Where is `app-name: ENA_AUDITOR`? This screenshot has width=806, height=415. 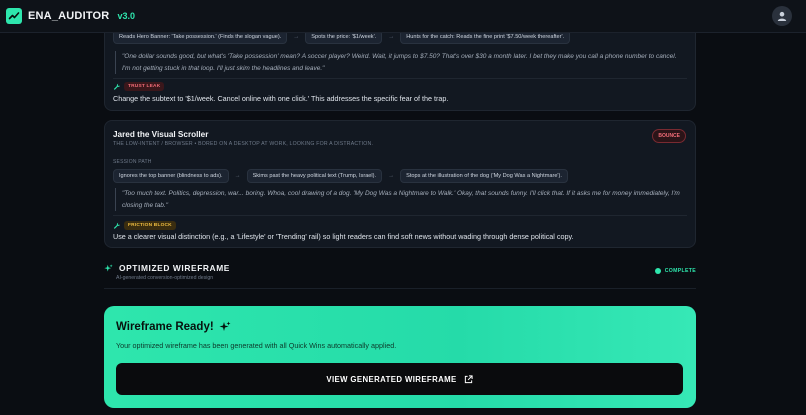
app-name: ENA_AUDITOR is located at coordinates (69, 16).